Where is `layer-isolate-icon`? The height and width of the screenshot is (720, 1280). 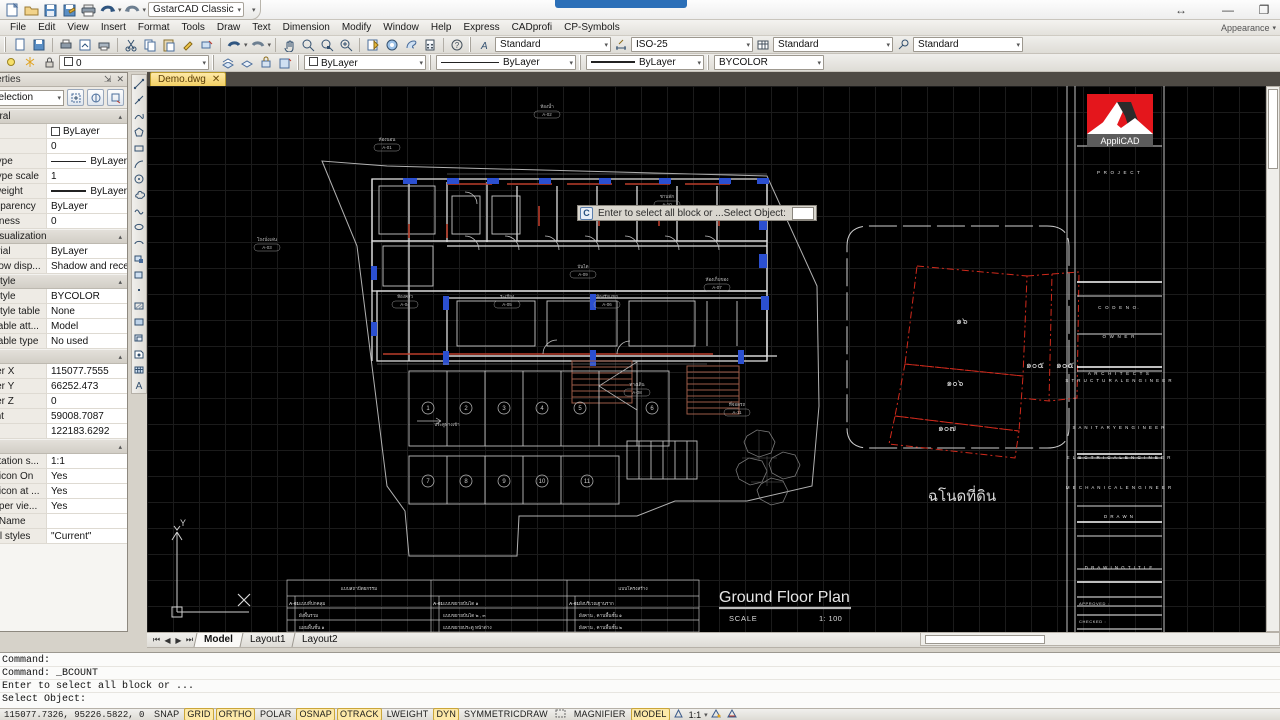 layer-isolate-icon is located at coordinates (285, 63).